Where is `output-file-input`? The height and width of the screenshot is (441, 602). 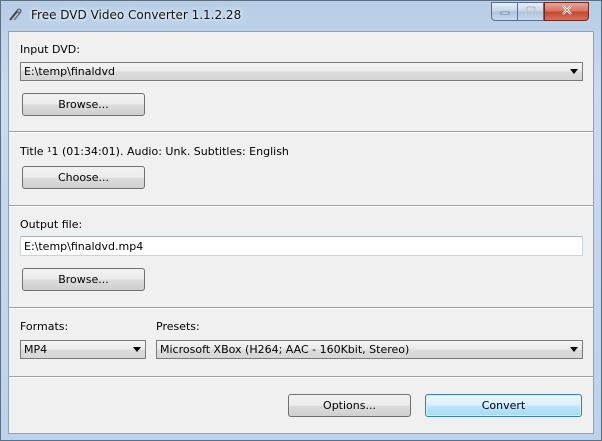 output-file-input is located at coordinates (301, 246).